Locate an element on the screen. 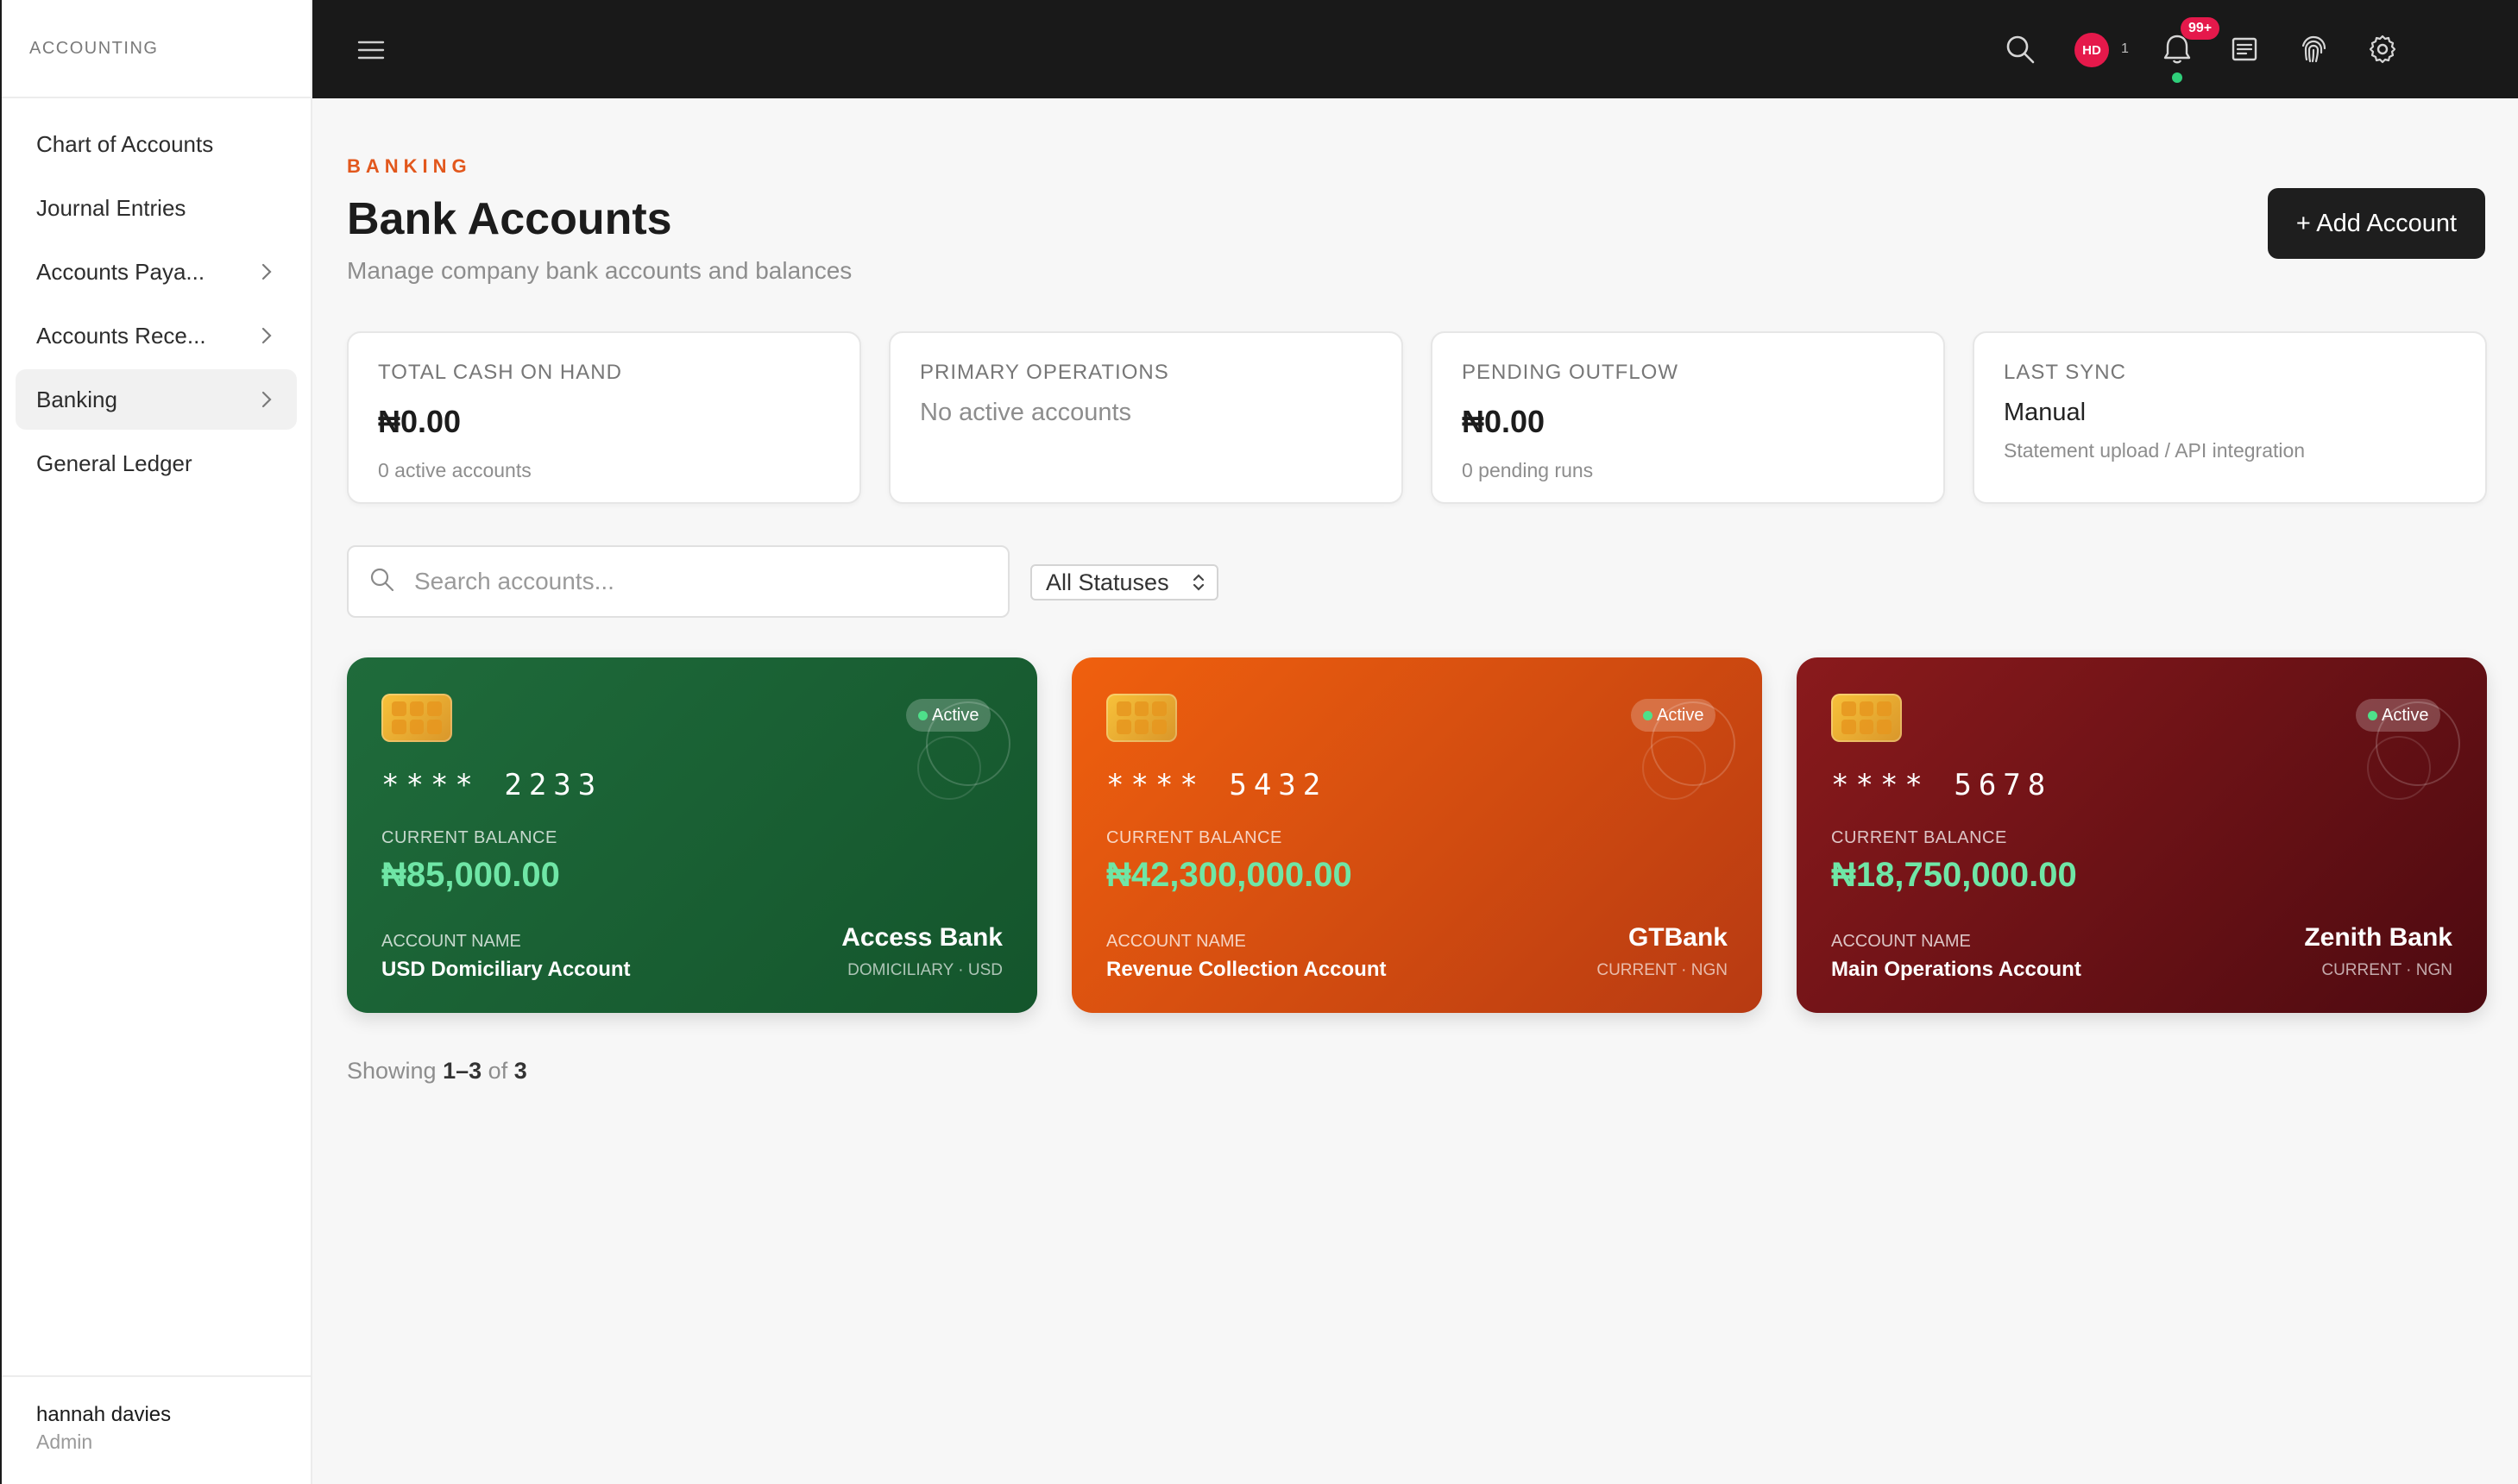 The image size is (2518, 1484). search-bar is located at coordinates (678, 581).